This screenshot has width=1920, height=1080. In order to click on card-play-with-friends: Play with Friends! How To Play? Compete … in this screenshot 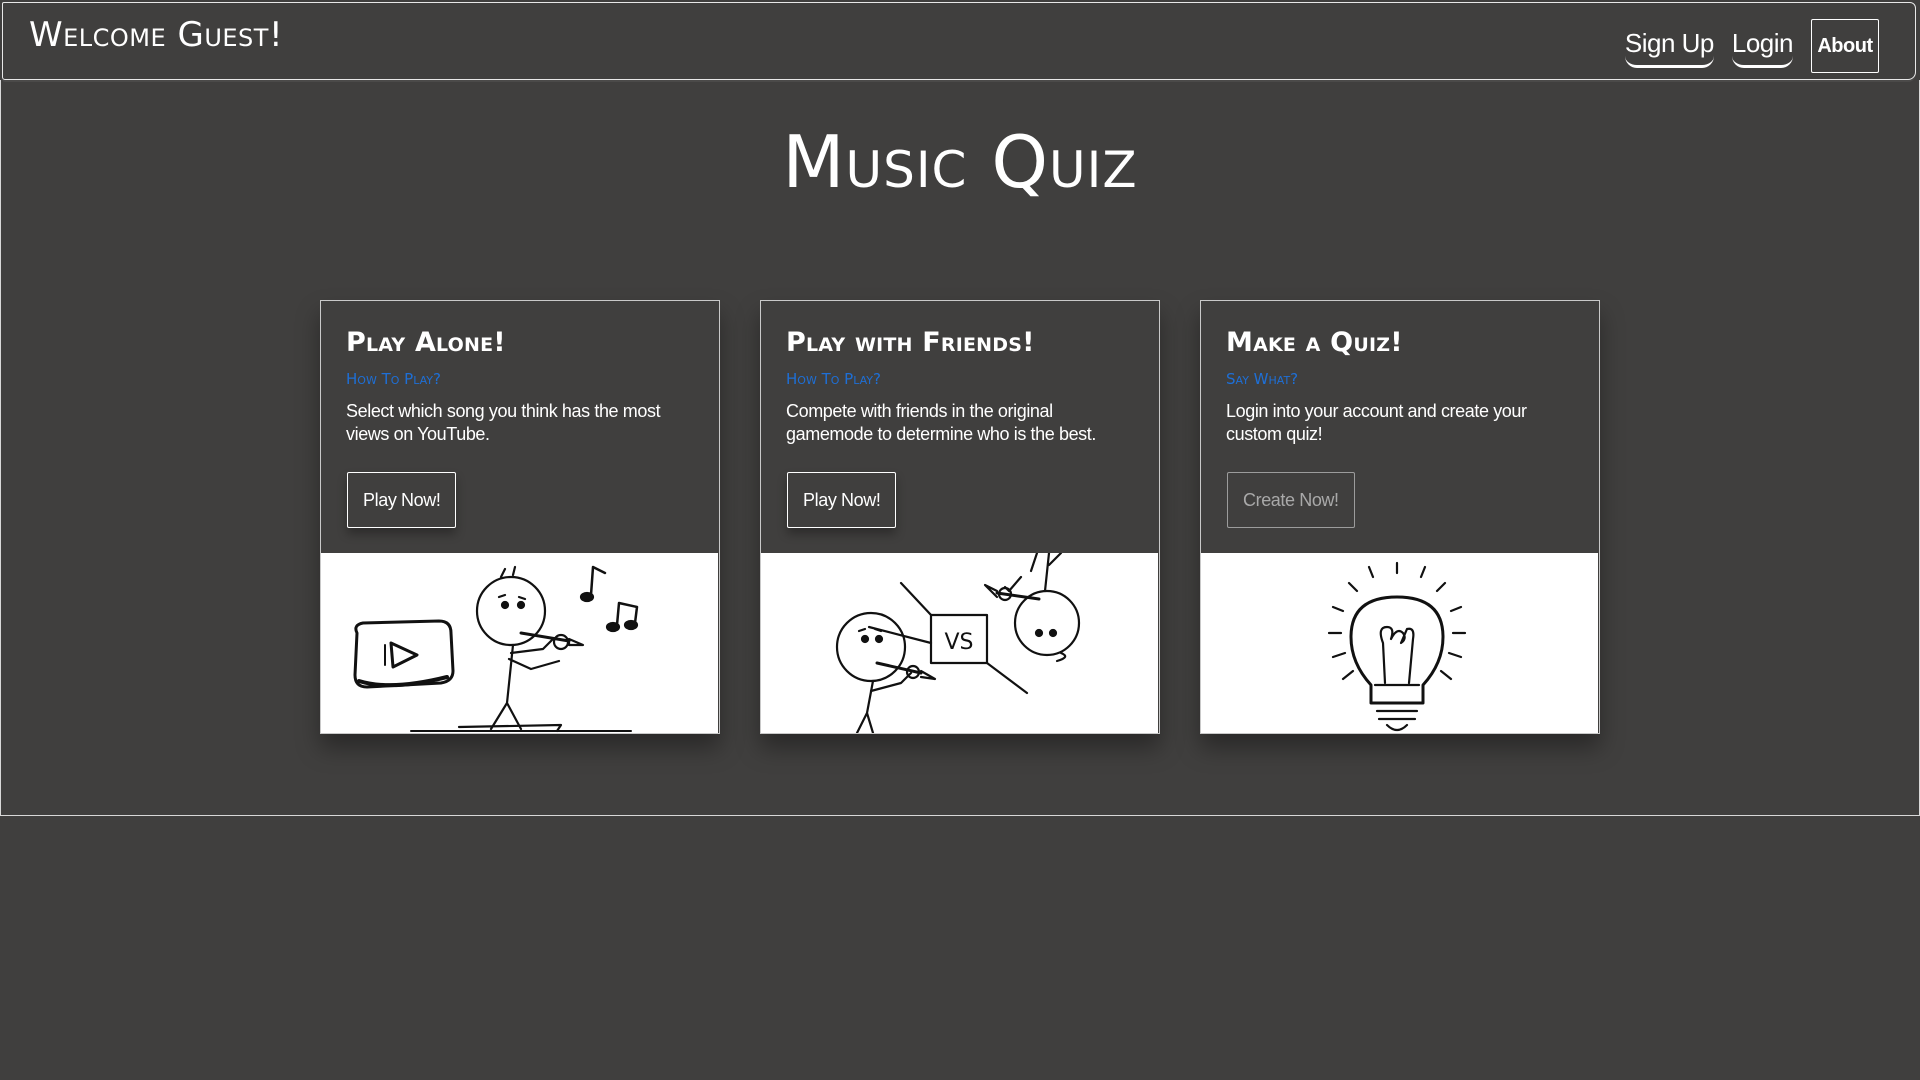, I will do `click(960, 517)`.